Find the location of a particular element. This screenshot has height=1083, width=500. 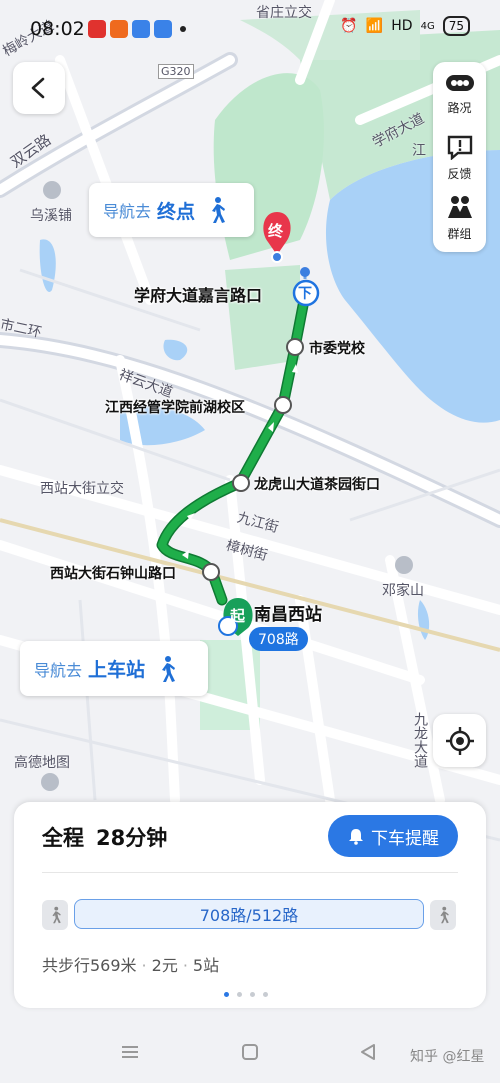

stop-label-start: 南昌西站 is located at coordinates (288, 612).